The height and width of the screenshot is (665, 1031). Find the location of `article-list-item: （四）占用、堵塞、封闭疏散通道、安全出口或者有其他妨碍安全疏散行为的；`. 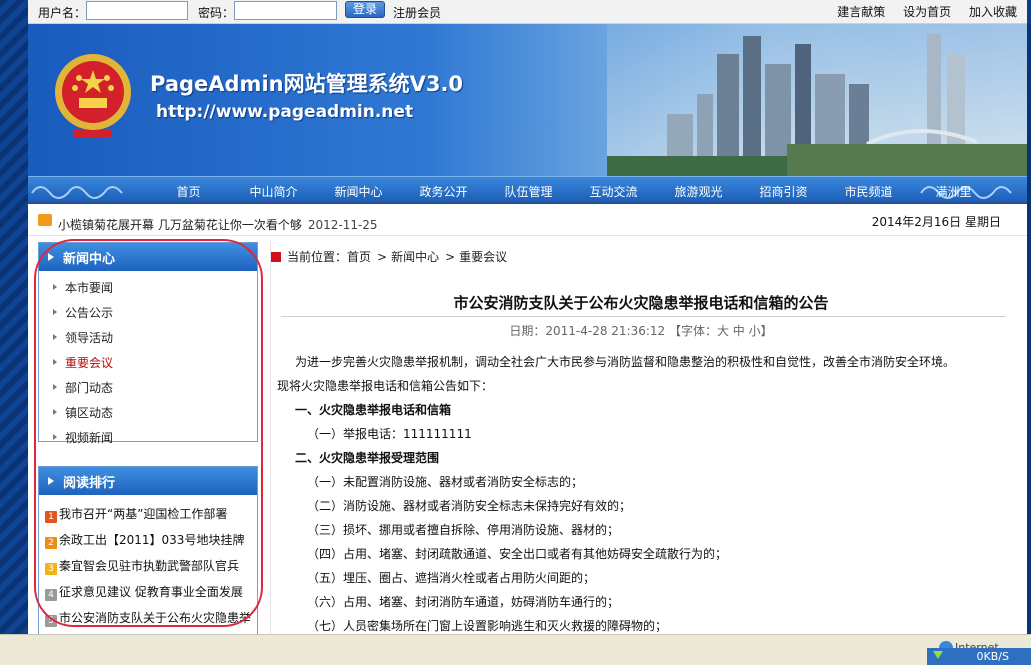

article-list-item: （四）占用、堵塞、封闭疏散通道、安全出口或者有其他妨碍安全疏散行为的； is located at coordinates (517, 554).